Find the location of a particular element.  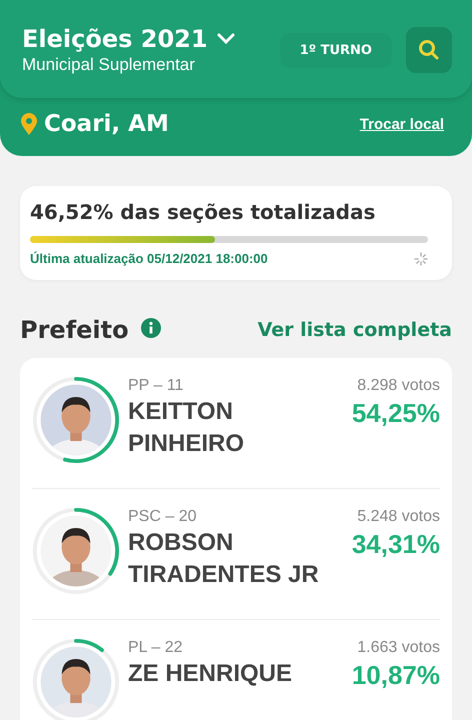

candidate-name: KEITTON PINHEIRO is located at coordinates (187, 428).